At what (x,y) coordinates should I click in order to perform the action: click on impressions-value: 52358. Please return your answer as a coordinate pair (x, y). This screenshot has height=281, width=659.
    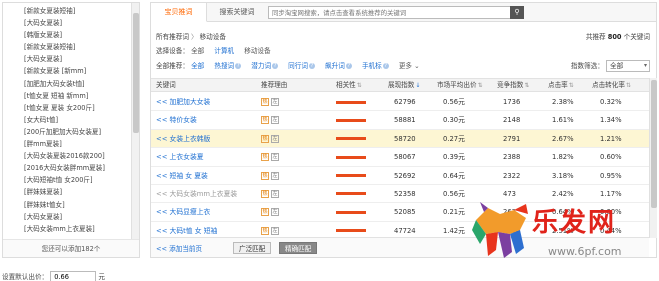
    Looking at the image, I should click on (405, 193).